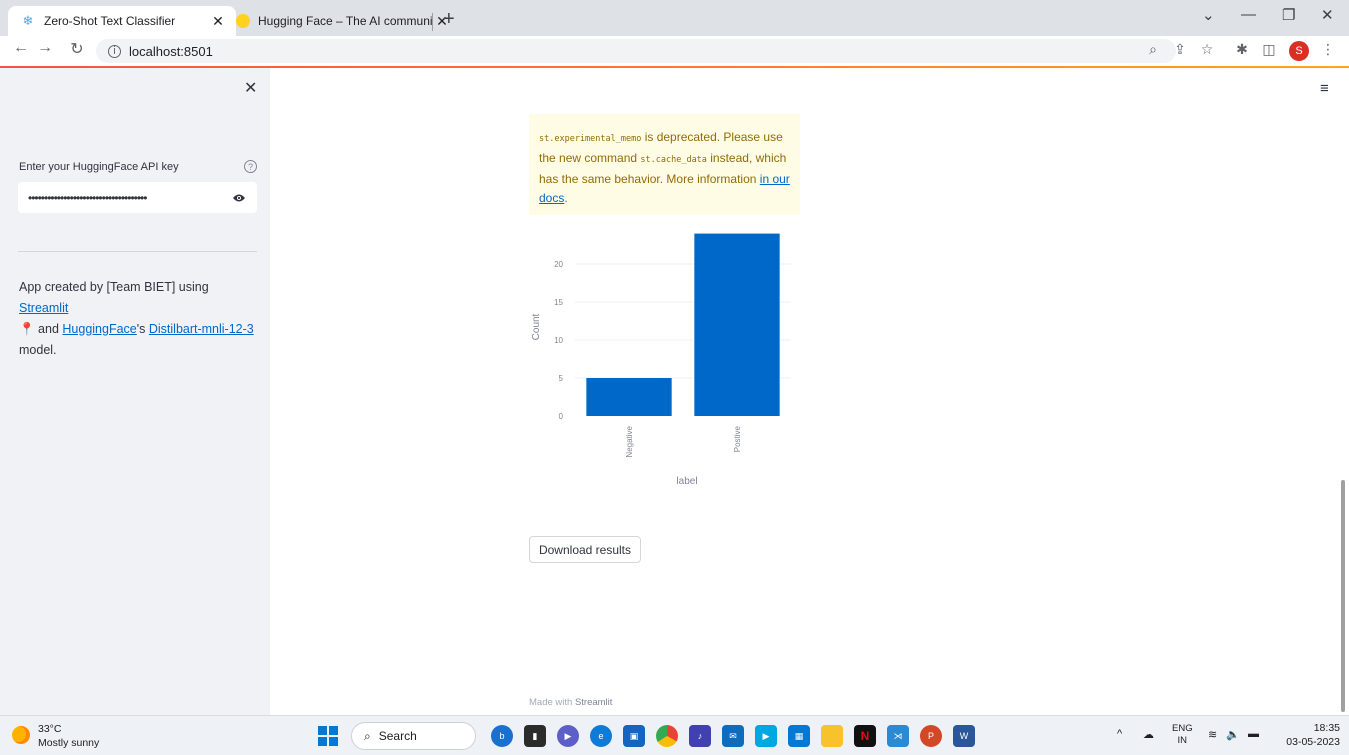 This screenshot has height=755, width=1349. I want to click on label-count-chart: 0 5 10 15 20 Negative Postive label Count, so click(665, 357).